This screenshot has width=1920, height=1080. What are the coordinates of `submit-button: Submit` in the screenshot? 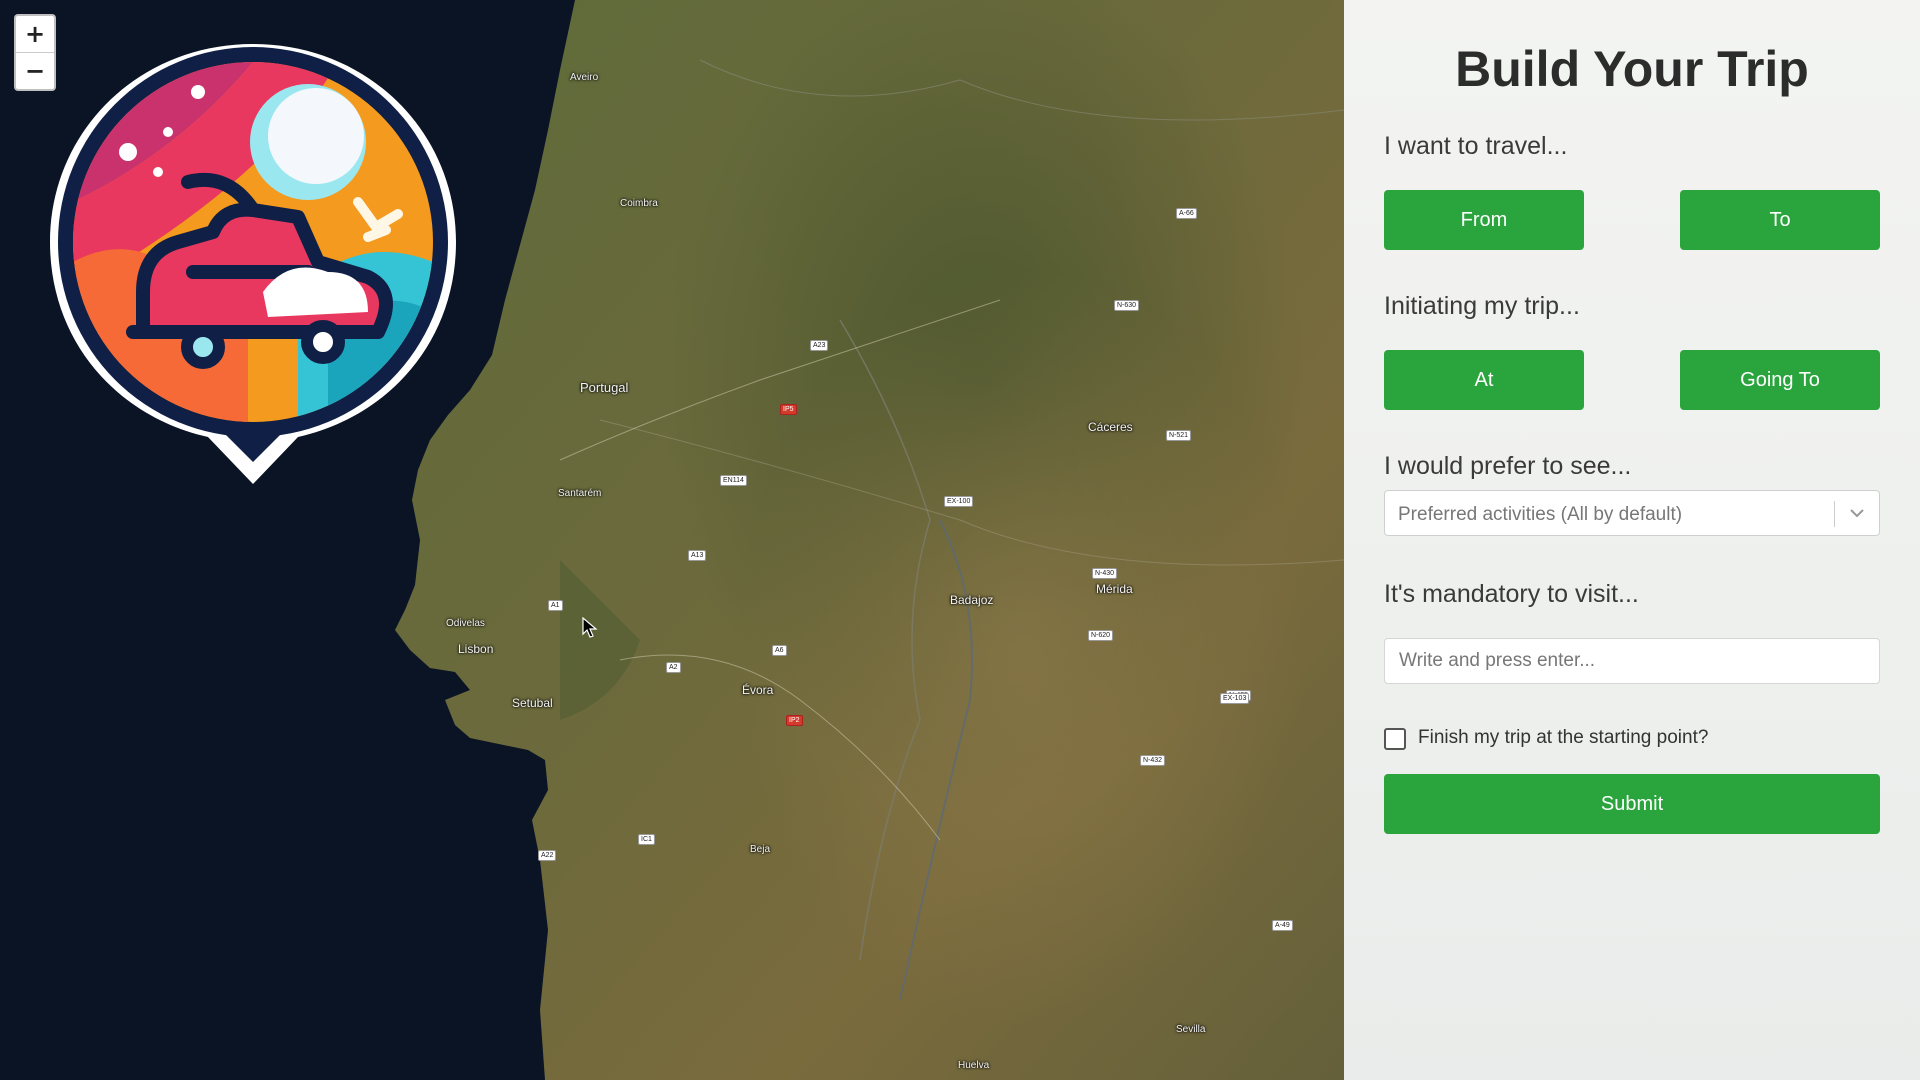 It's located at (1632, 804).